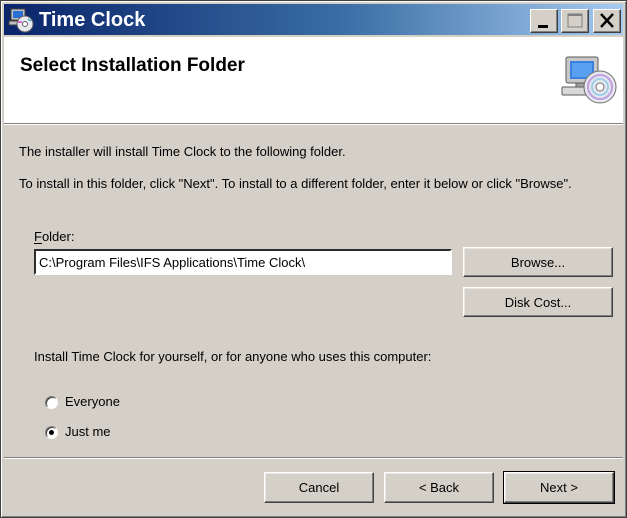 Image resolution: width=627 pixels, height=518 pixels. Describe the element at coordinates (575, 21) in the screenshot. I see `maximize-button` at that location.